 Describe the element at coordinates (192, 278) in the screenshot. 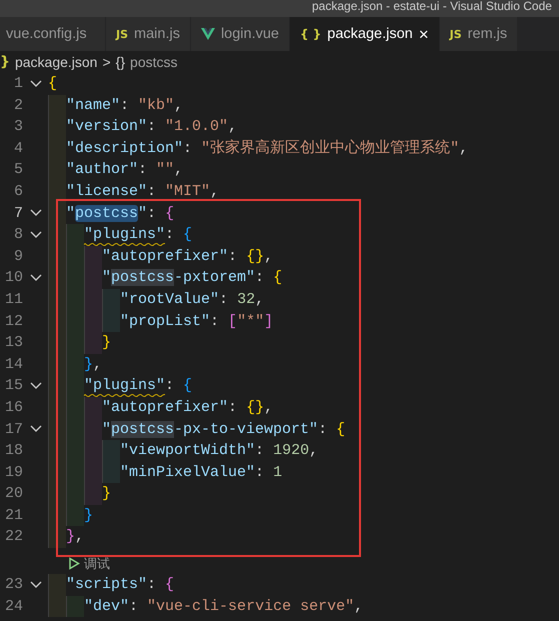

I see `code-line: "postcss-pxtorem": {` at that location.